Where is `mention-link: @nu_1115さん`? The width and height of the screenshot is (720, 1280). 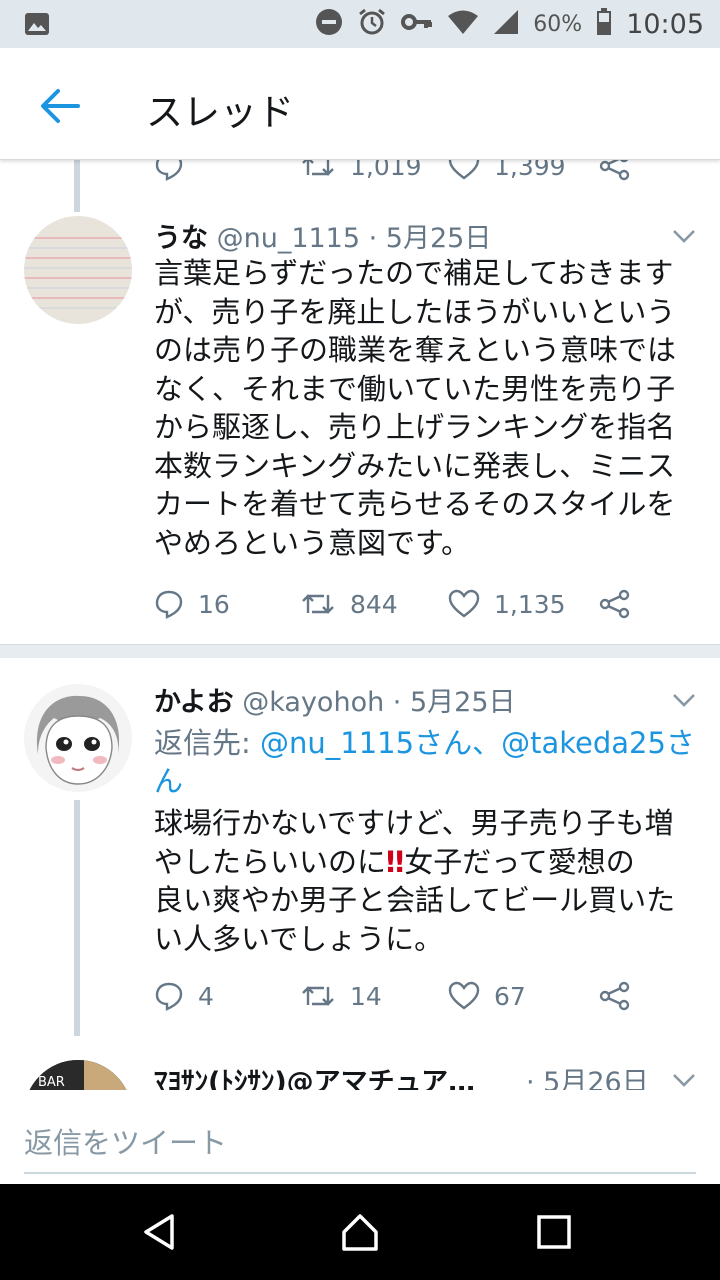
mention-link: @nu_1115さん is located at coordinates (366, 743).